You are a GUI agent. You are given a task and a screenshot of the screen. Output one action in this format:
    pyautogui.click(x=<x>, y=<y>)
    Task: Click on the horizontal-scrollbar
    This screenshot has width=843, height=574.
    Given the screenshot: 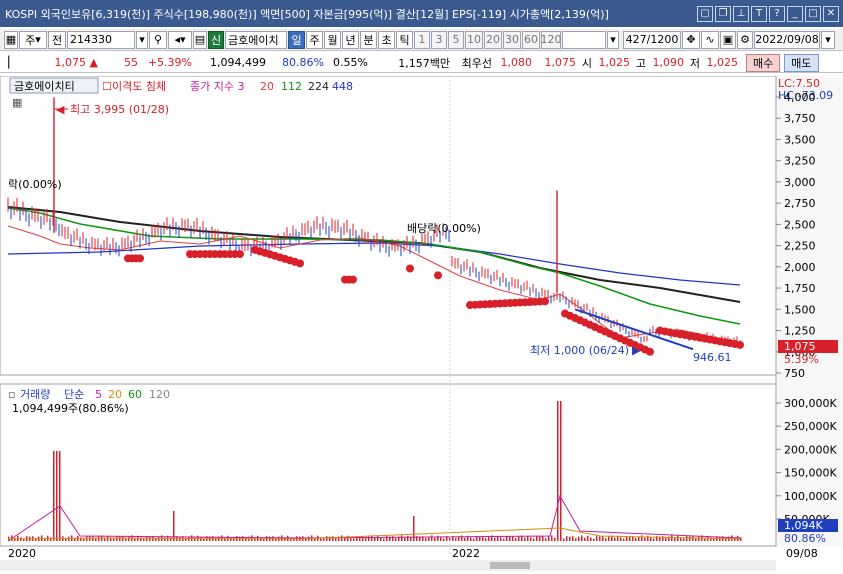 What is the action you would take?
    pyautogui.click(x=388, y=565)
    